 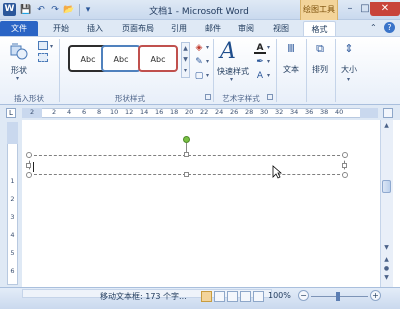 What do you see at coordinates (29, 175) in the screenshot?
I see `resize-handle-bottom-left` at bounding box center [29, 175].